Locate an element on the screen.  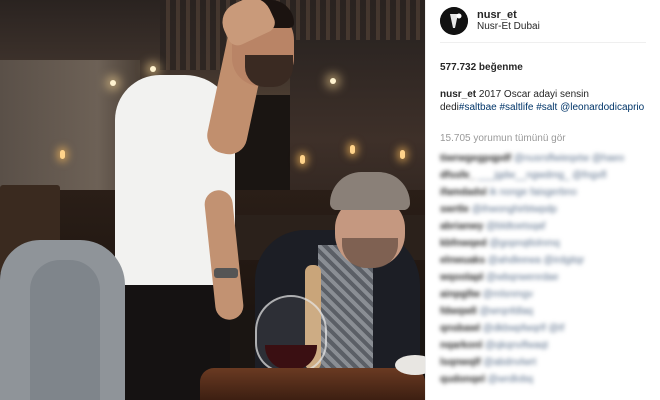
comment-item: ainpgllw @mlsnmgv is located at coordinates (542, 295).